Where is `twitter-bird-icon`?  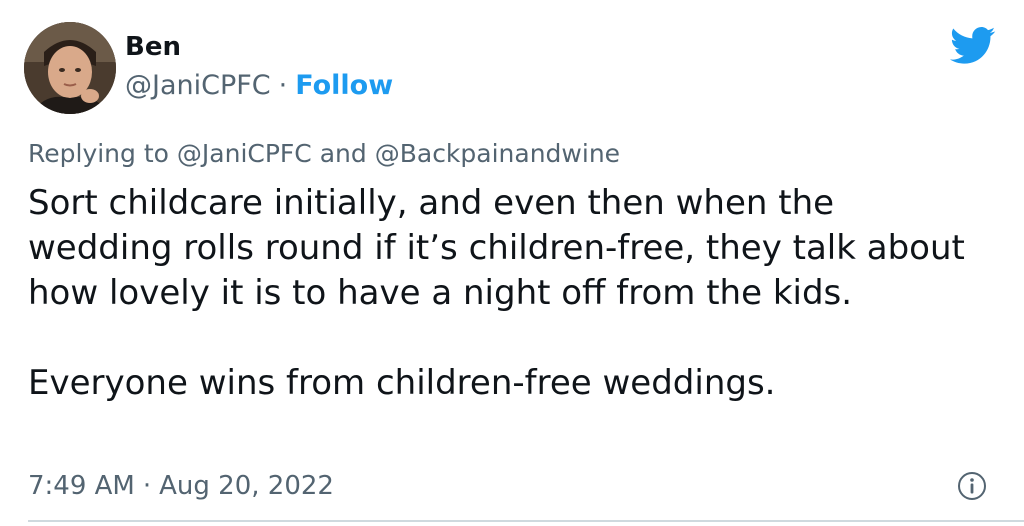
twitter-bird-icon is located at coordinates (973, 46).